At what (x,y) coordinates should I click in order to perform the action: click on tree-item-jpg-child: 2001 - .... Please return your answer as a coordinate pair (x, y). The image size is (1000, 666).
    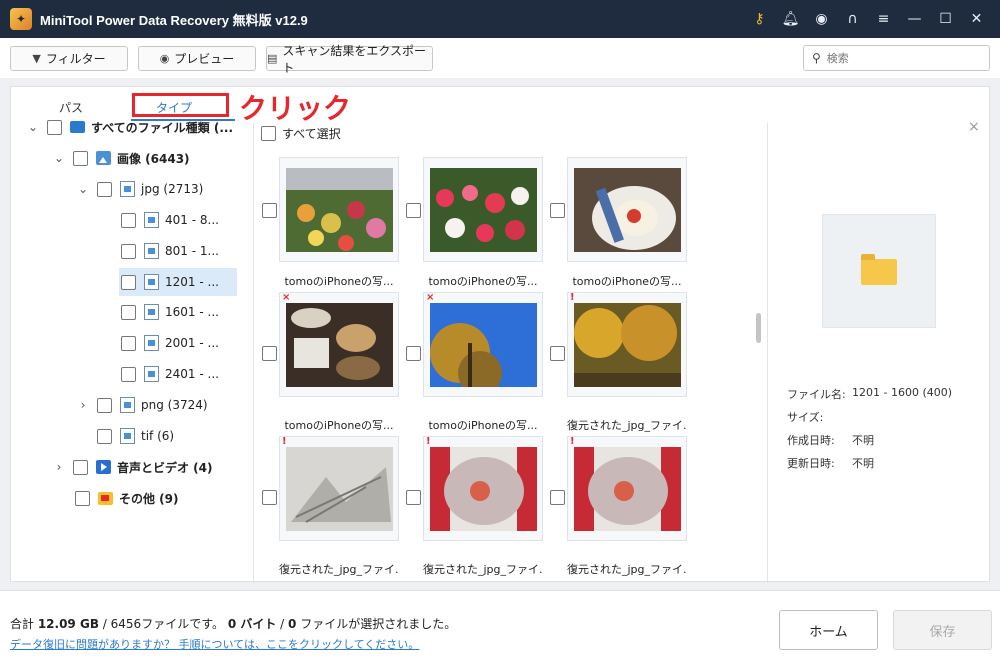
    Looking at the image, I should click on (177, 343).